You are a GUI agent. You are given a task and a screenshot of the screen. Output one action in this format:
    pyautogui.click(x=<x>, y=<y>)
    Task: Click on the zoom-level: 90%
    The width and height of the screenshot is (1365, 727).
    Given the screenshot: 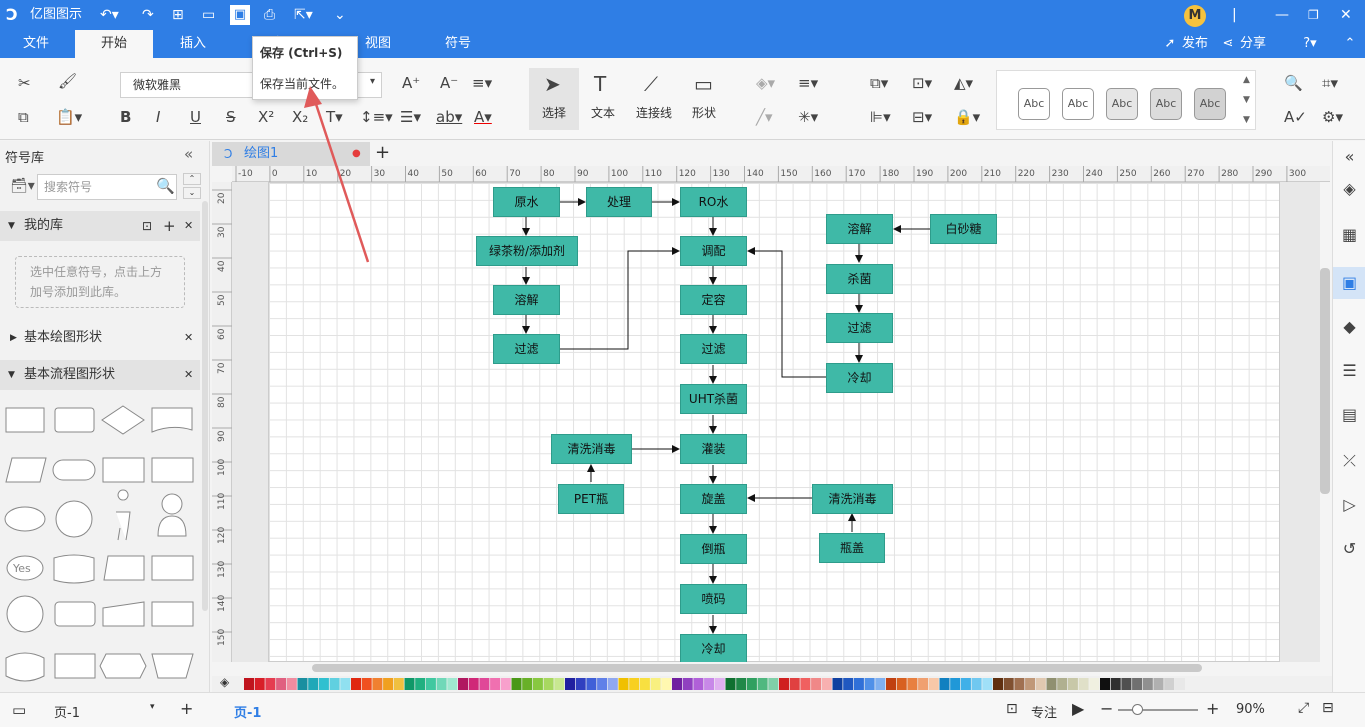 What is the action you would take?
    pyautogui.click(x=1250, y=709)
    